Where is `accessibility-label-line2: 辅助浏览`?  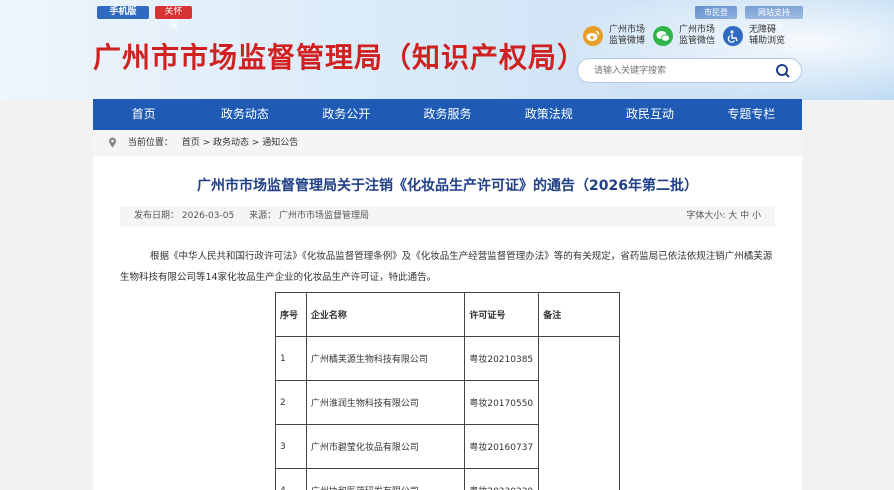 accessibility-label-line2: 辅助浏览 is located at coordinates (767, 41).